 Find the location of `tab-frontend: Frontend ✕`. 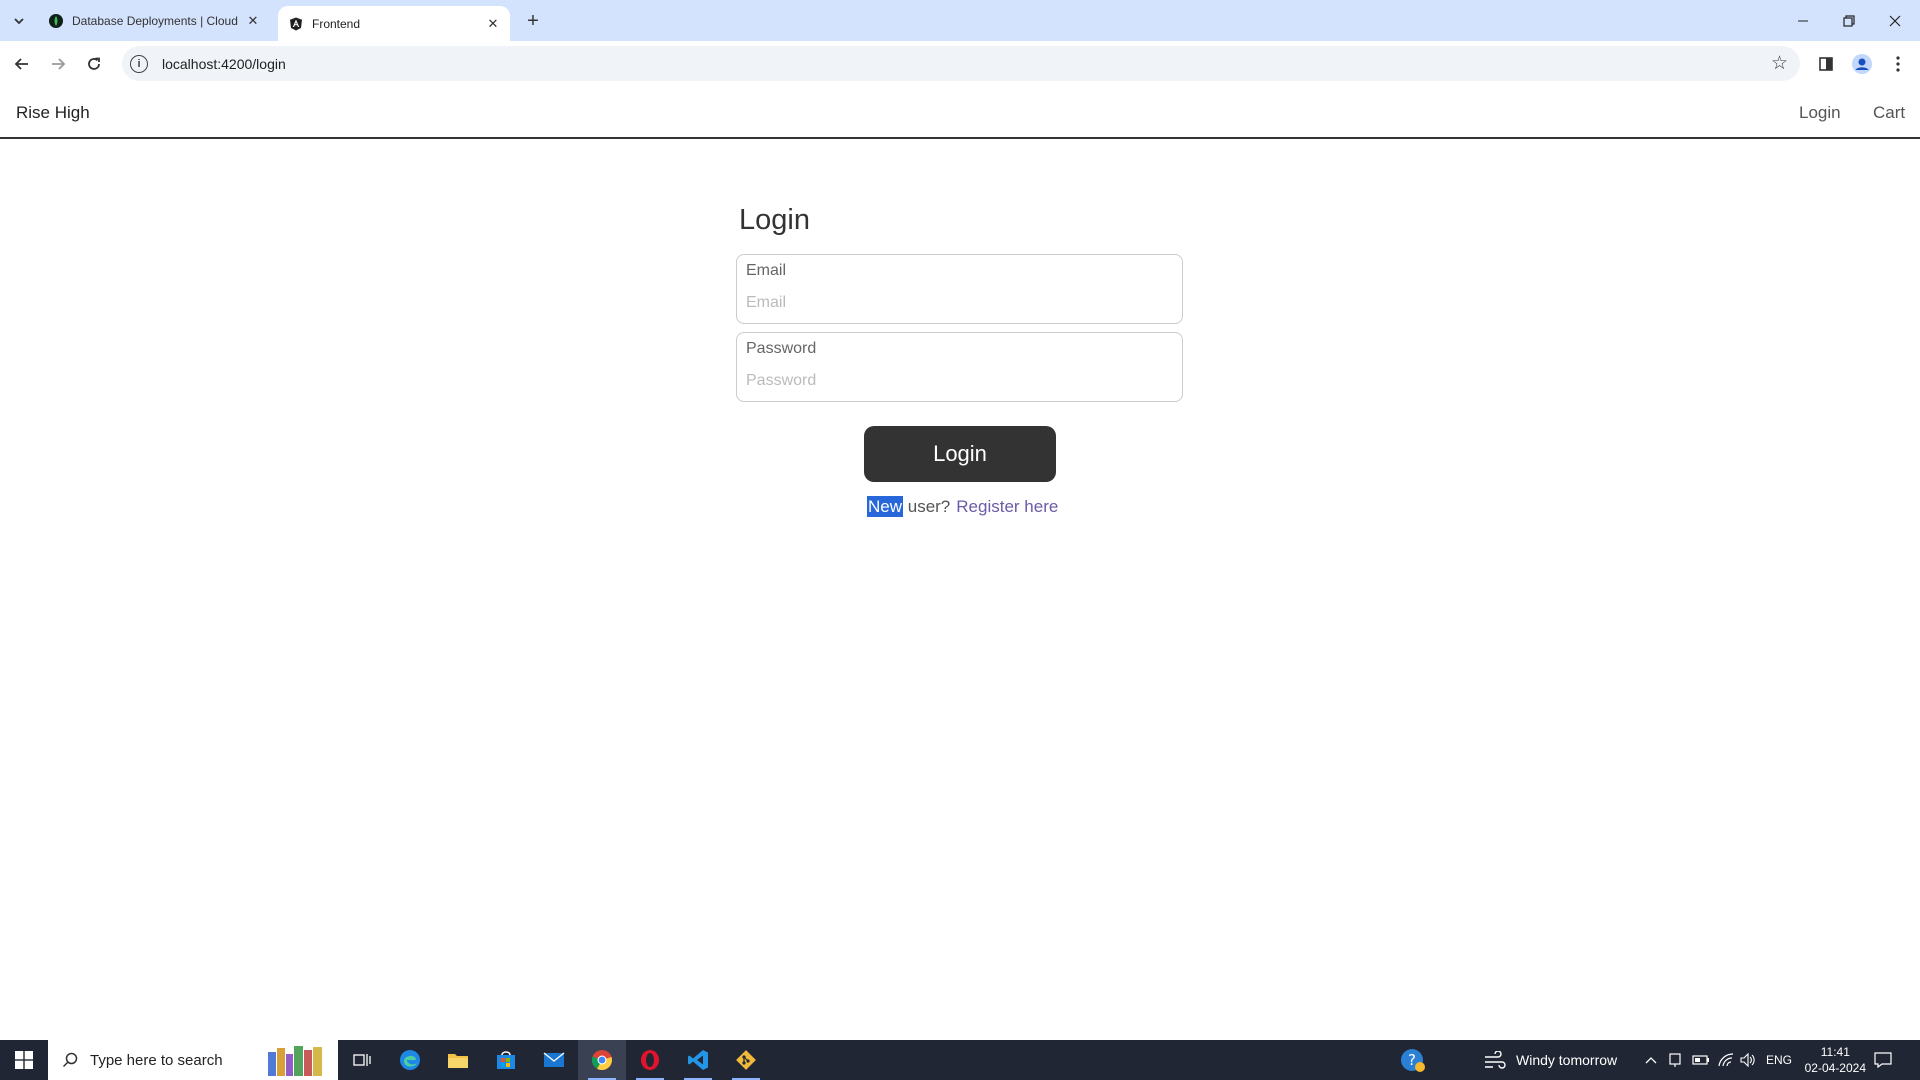

tab-frontend: Frontend ✕ is located at coordinates (394, 23).